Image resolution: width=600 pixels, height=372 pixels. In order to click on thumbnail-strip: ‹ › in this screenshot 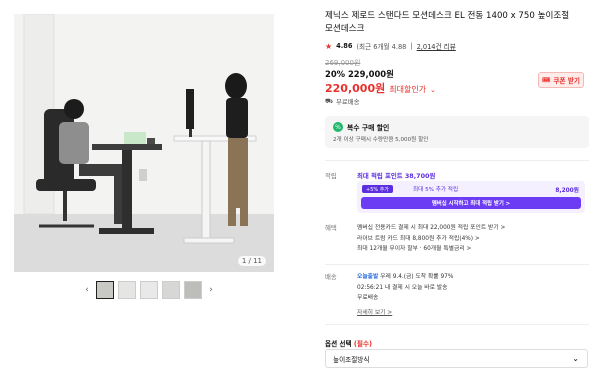, I will do `click(149, 290)`.